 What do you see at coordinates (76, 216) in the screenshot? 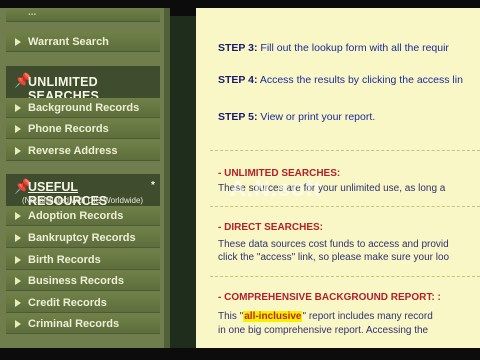
I see `sidebar-item-label: Adoption Records` at bounding box center [76, 216].